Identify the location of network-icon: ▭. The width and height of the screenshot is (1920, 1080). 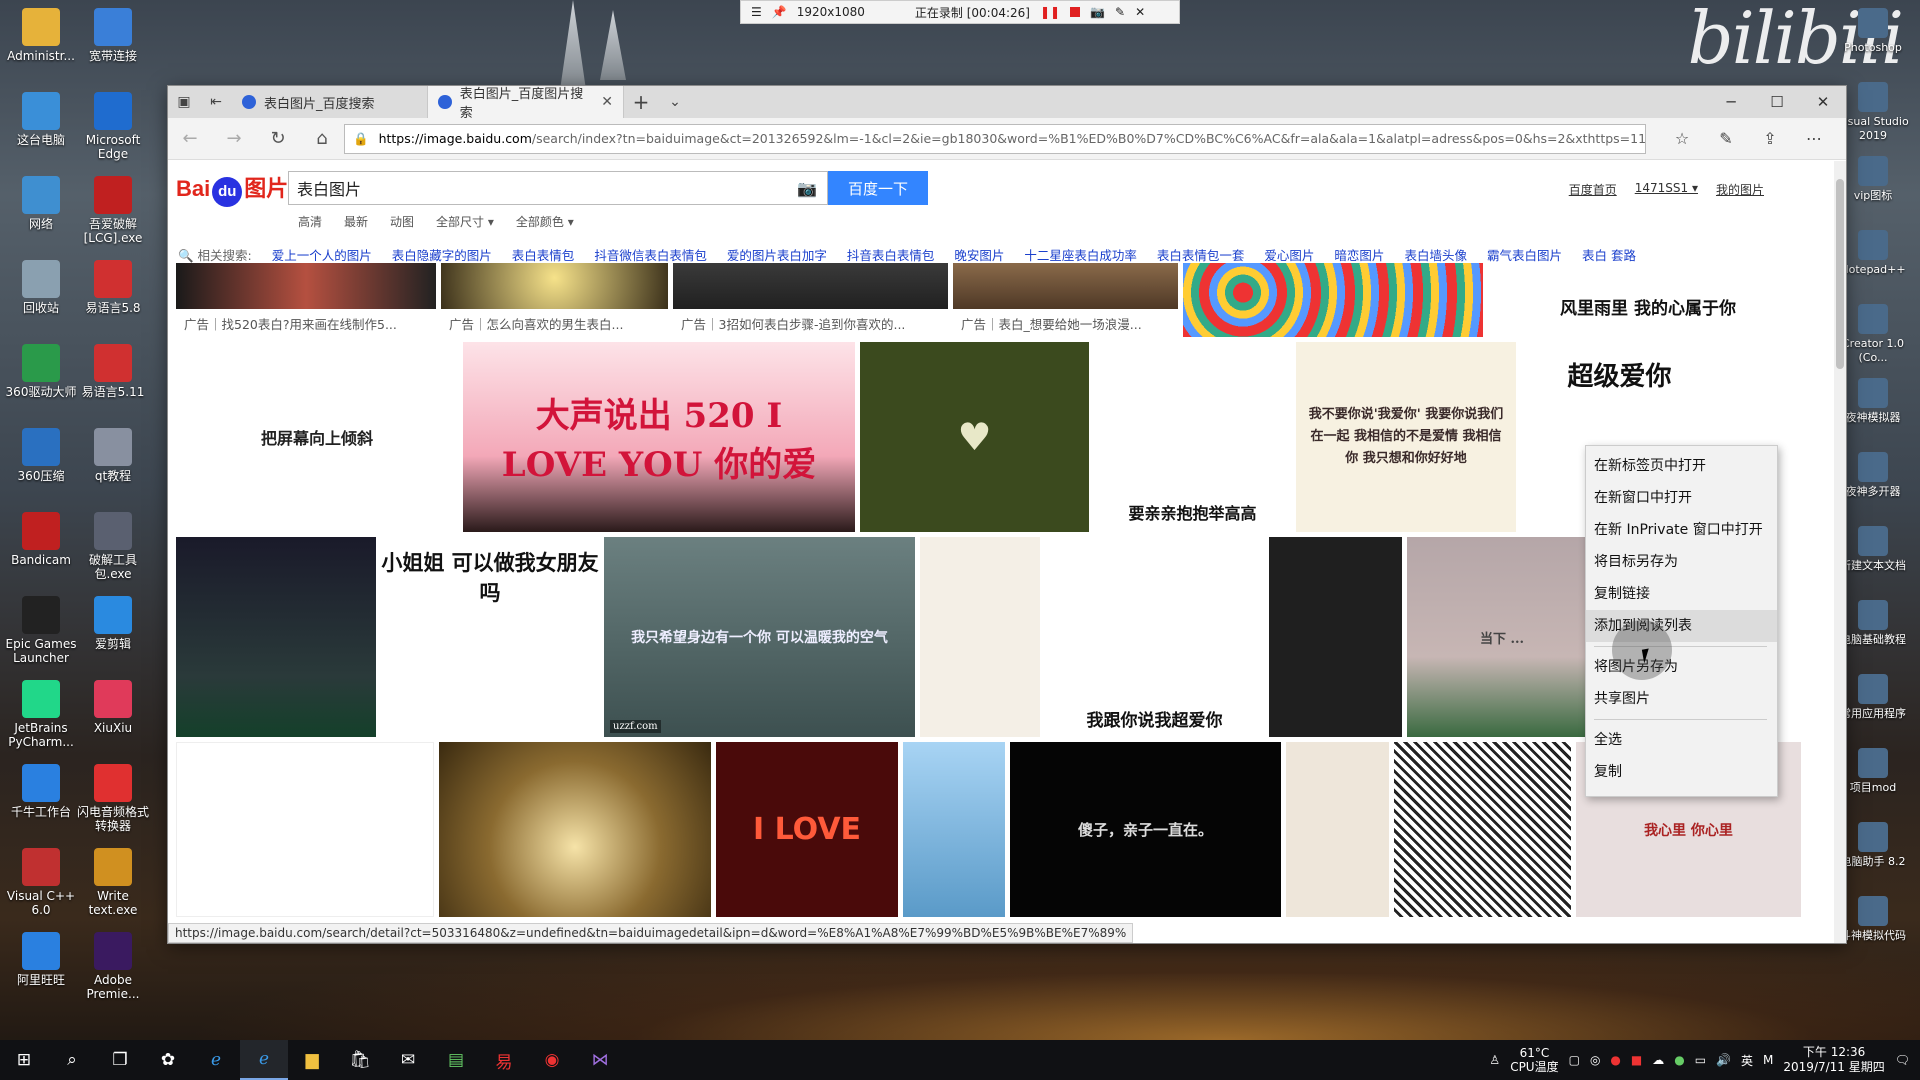
(1700, 1060).